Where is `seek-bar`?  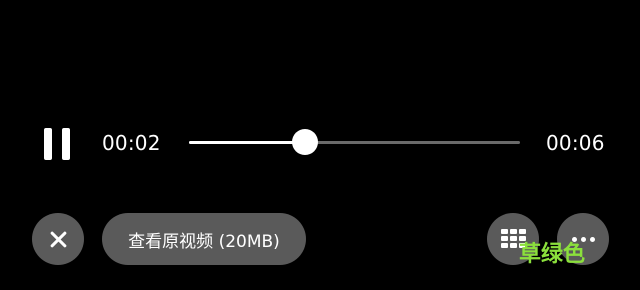
seek-bar is located at coordinates (354, 142).